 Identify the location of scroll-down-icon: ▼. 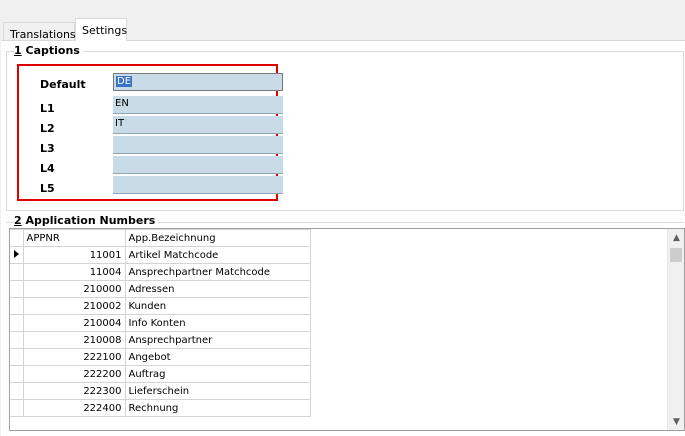
(676, 421).